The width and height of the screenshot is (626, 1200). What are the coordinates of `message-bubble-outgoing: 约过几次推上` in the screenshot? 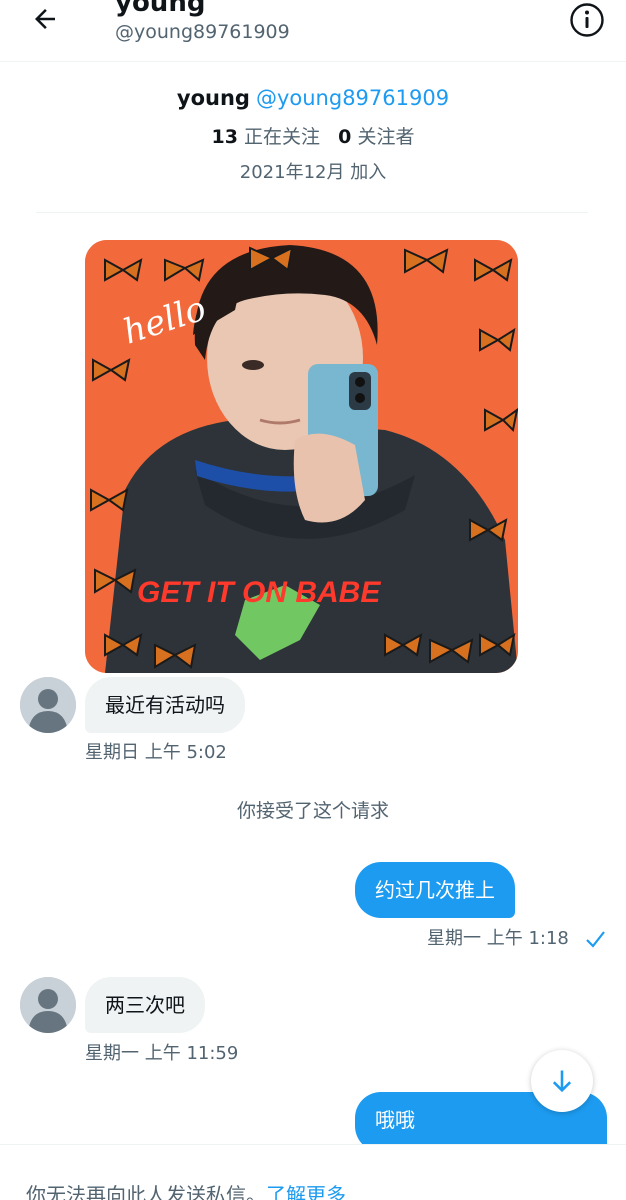 It's located at (435, 890).